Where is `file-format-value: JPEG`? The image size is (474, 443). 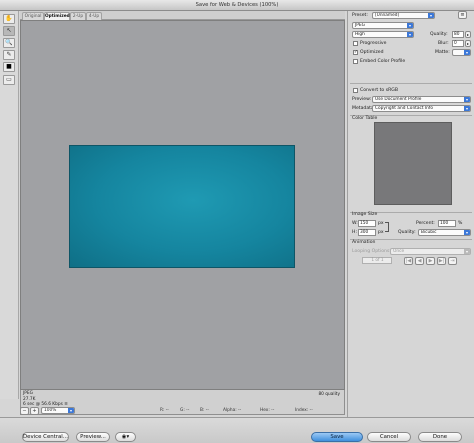 file-format-value: JPEG is located at coordinates (360, 25).